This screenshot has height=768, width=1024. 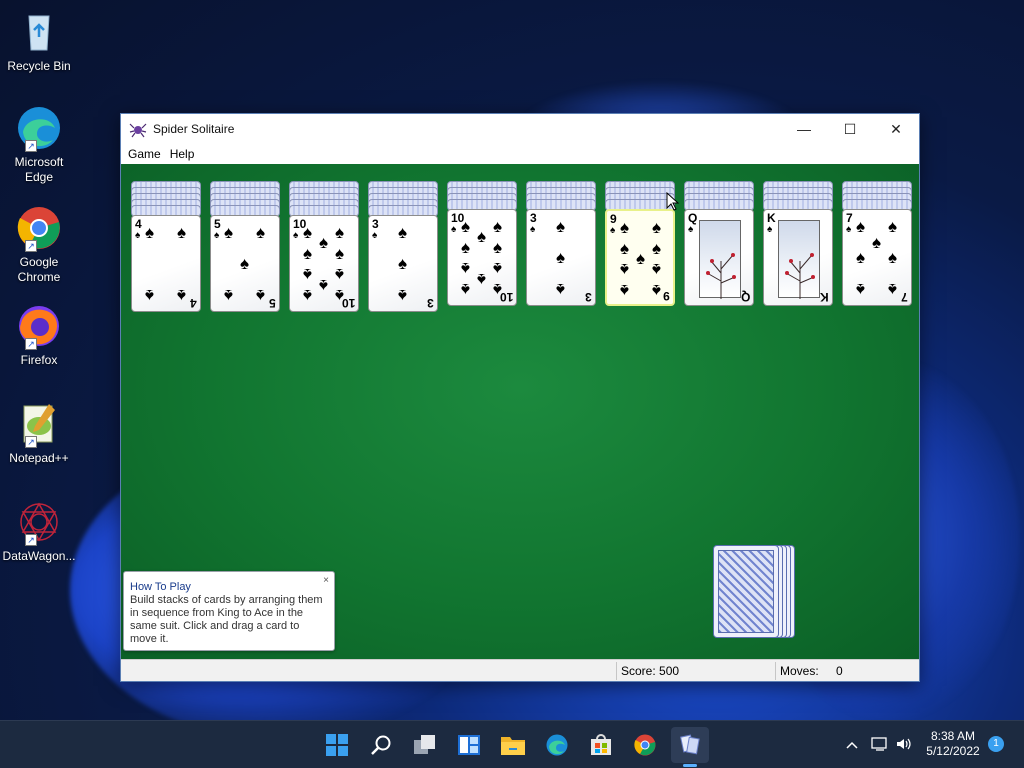 I want to click on face-up-card: 9 ♠ 9 ♠ ♠ ♠ ♠ ♠ ♠ ♠ ♠ ♠, so click(x=640, y=257).